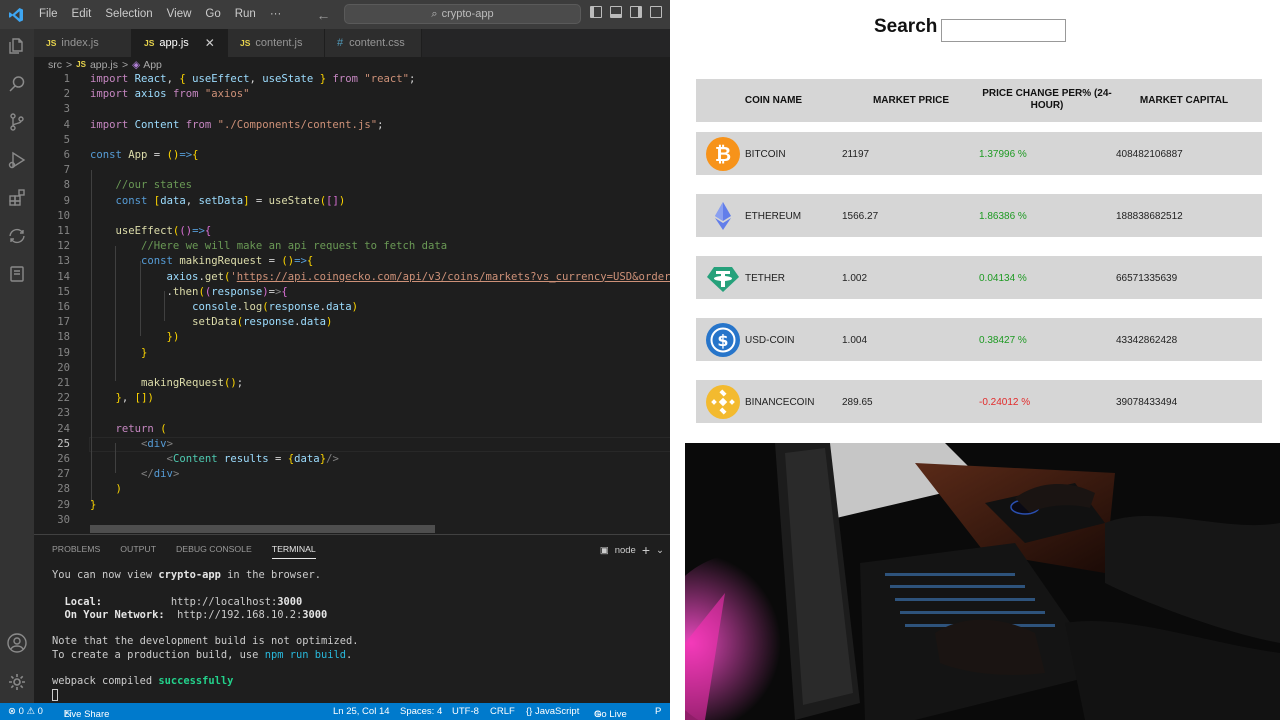 The height and width of the screenshot is (720, 1280). I want to click on breadcrumb: src > JS app.js > ◈ App, so click(105, 64).